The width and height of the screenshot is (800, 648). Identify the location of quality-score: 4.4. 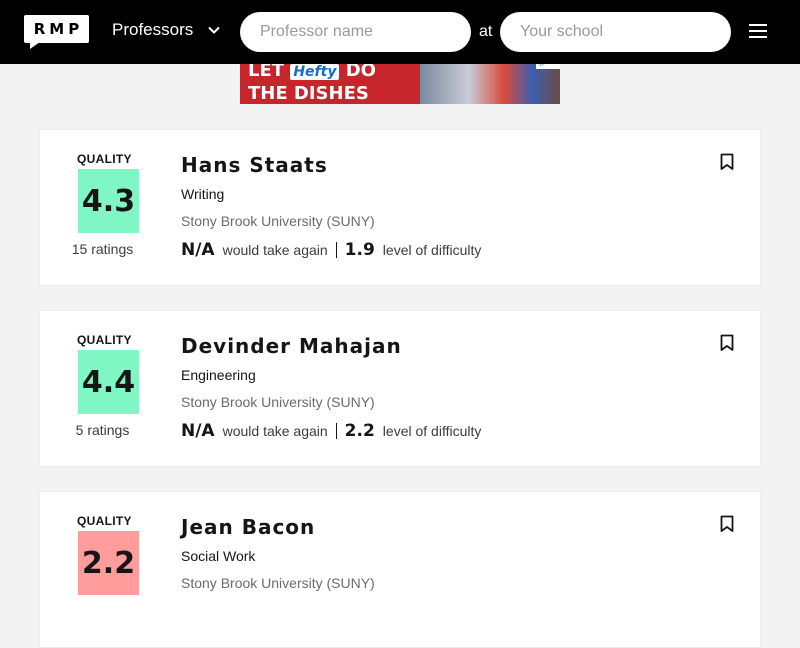
(108, 382).